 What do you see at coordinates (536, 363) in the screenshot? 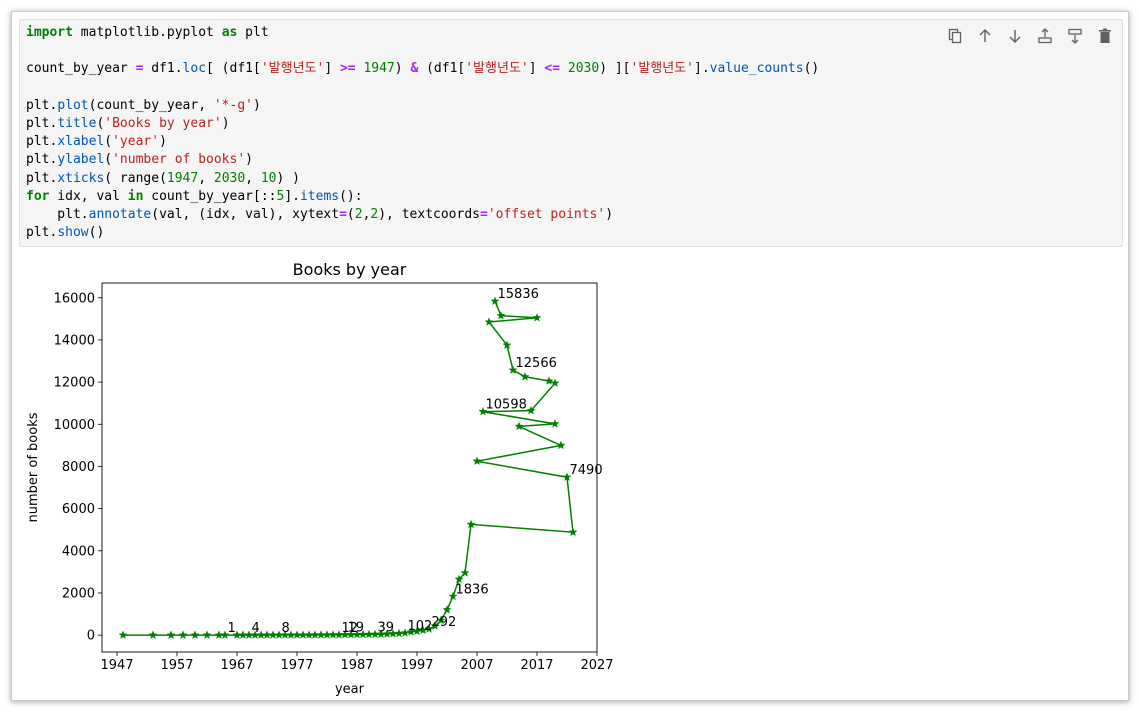
I see `data-label: 12566` at bounding box center [536, 363].